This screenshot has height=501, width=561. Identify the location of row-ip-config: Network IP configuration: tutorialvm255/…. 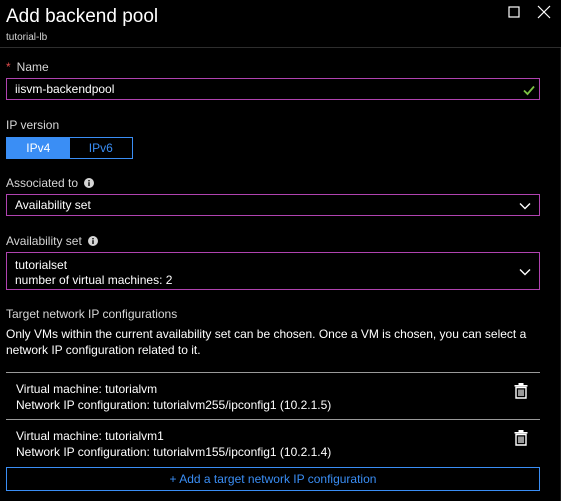
(174, 405).